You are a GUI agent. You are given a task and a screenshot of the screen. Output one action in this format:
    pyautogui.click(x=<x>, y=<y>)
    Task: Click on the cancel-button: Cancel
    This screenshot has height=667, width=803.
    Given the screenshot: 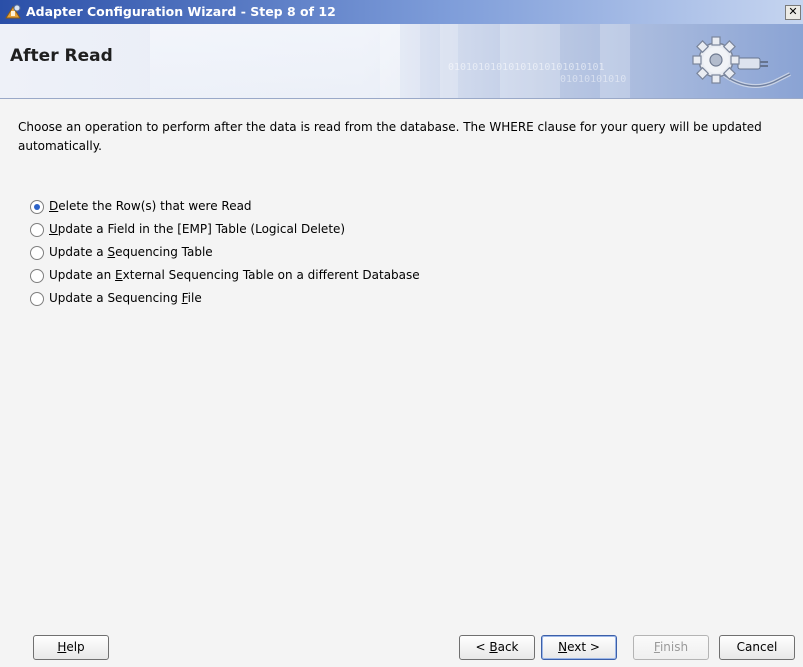 What is the action you would take?
    pyautogui.click(x=757, y=647)
    